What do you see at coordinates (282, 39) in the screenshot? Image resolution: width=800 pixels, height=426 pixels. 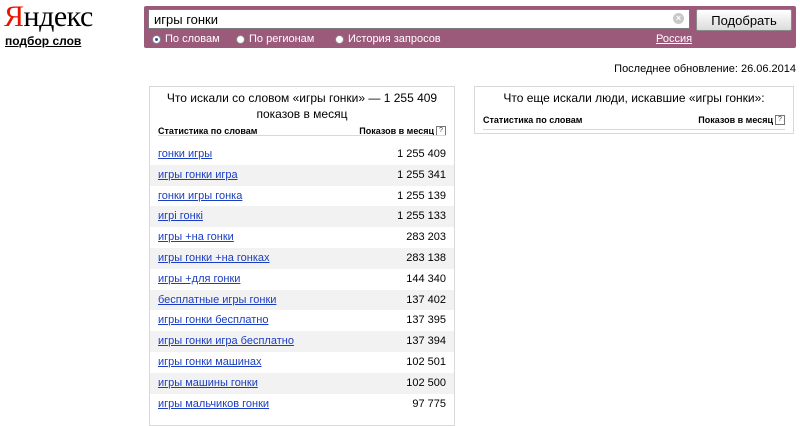 I see `mode-label: По регионам` at bounding box center [282, 39].